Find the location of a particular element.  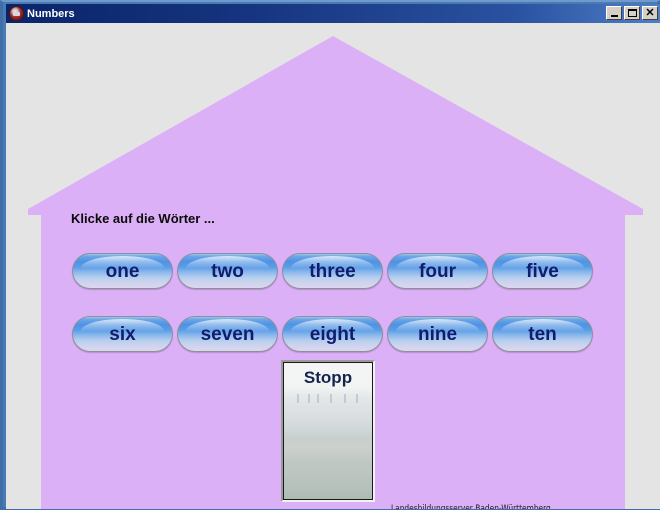

number-button-label: ten is located at coordinates (542, 334).